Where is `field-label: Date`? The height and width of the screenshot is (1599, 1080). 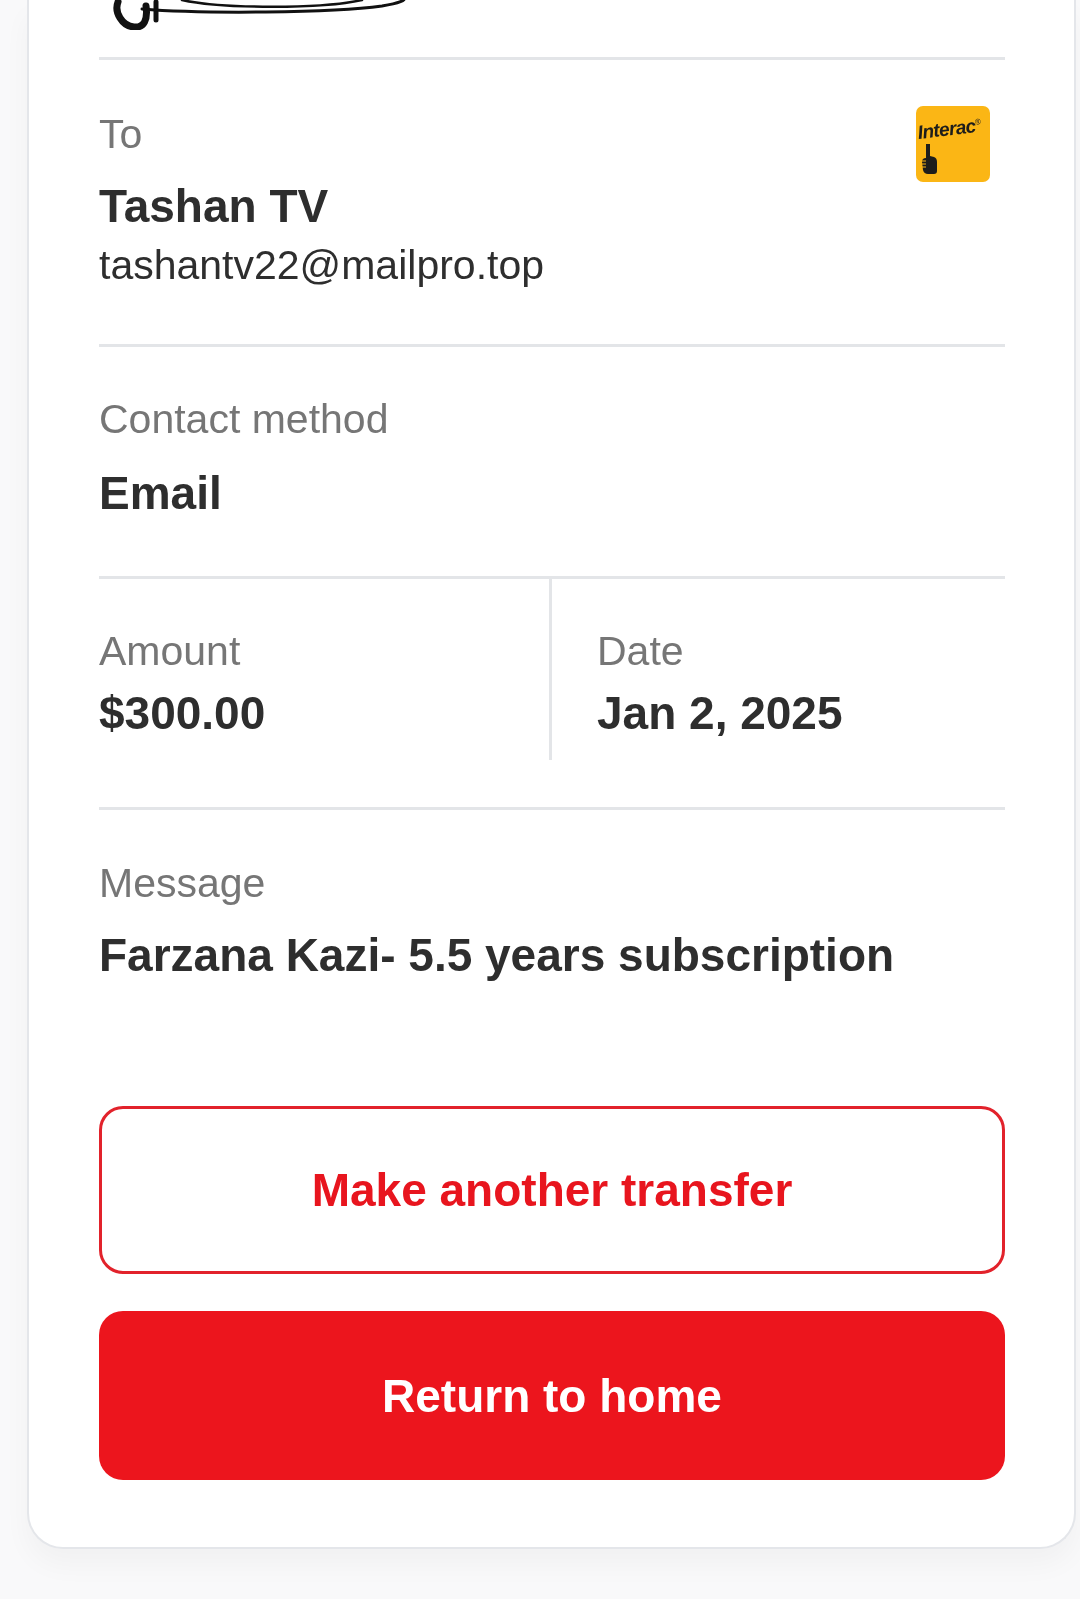
field-label: Date is located at coordinates (641, 651).